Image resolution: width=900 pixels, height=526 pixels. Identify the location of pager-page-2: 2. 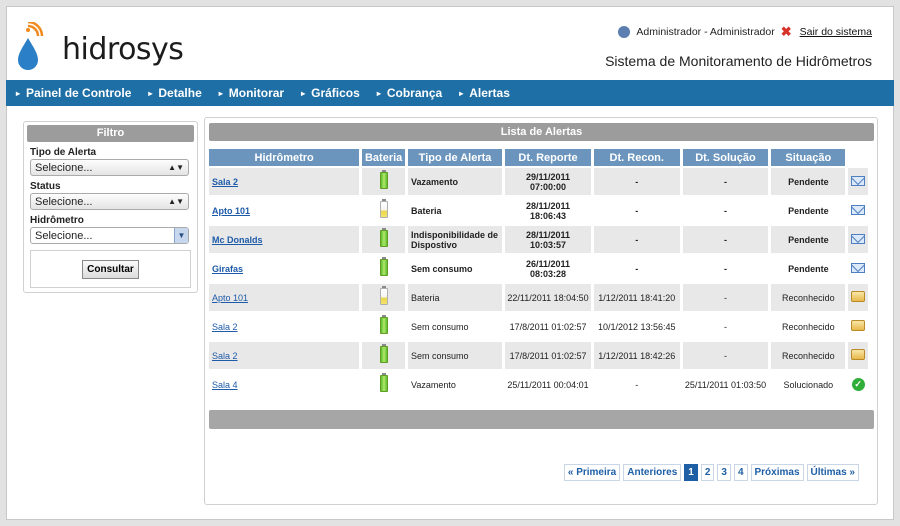
(707, 472).